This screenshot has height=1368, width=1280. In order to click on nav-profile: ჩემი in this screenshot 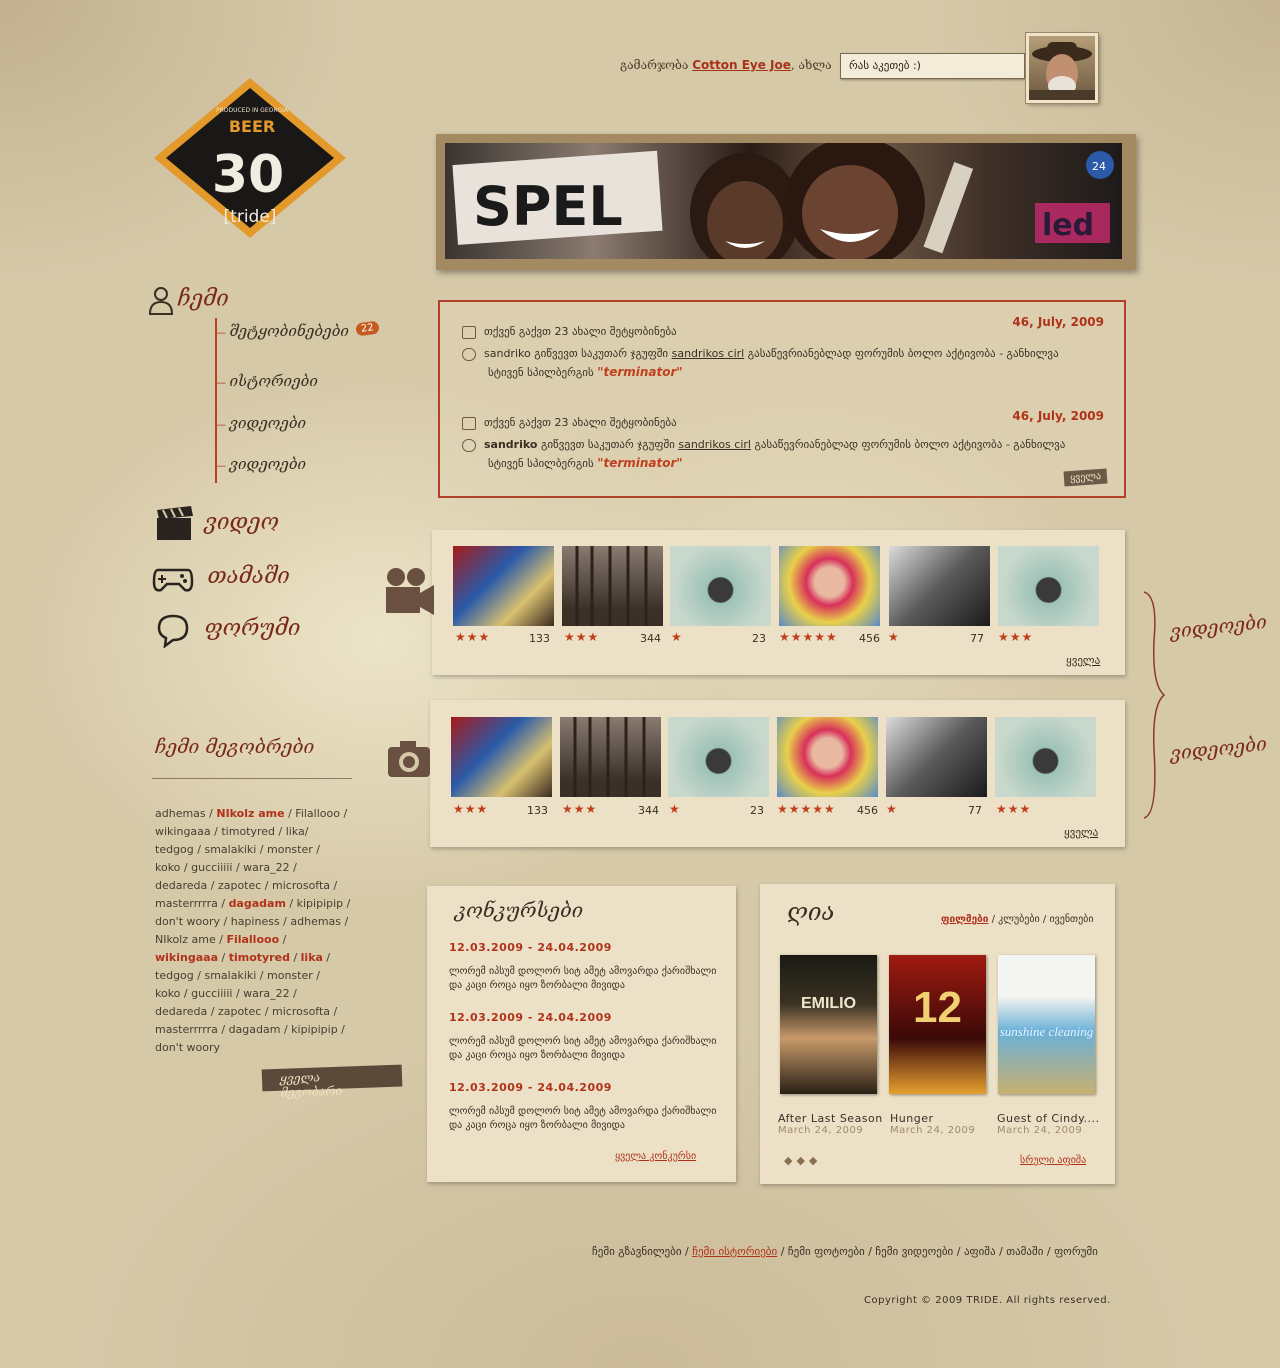, I will do `click(188, 302)`.